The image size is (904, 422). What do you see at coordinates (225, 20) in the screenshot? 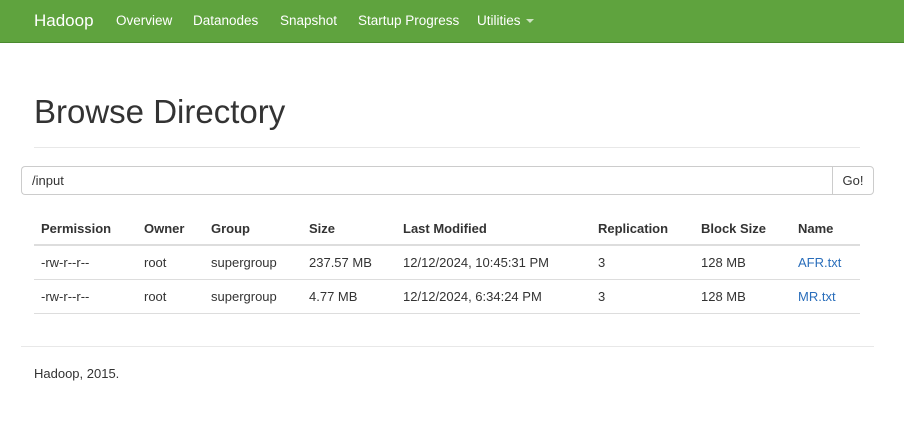
I see `nav-datanodes: Datanodes` at bounding box center [225, 20].